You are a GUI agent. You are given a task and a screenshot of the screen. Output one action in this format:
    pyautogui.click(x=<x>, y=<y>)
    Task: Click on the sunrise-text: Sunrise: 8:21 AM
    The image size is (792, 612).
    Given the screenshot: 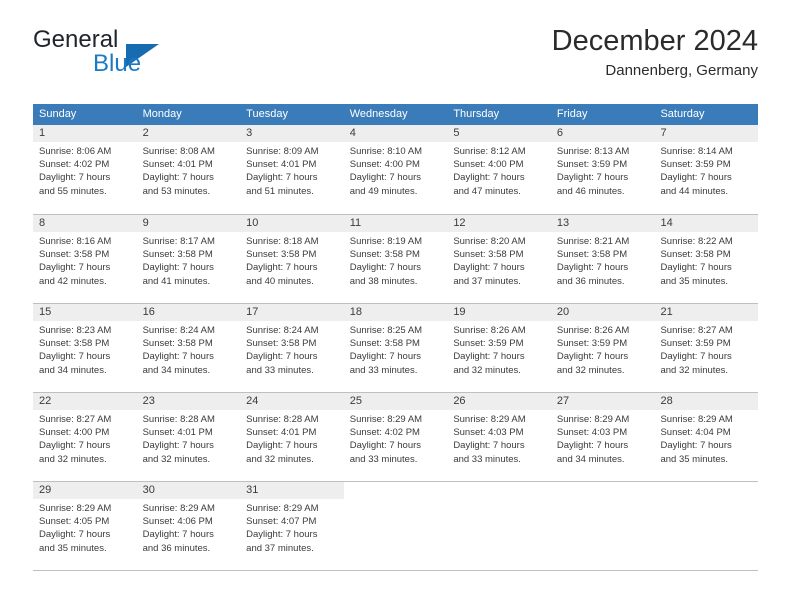 What is the action you would take?
    pyautogui.click(x=593, y=241)
    